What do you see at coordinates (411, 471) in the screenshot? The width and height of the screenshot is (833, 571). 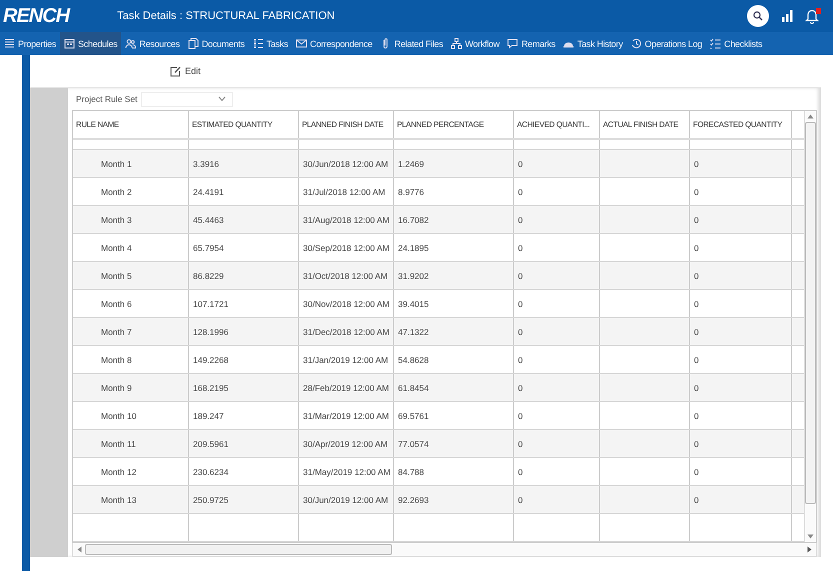 I see `table-cell: 84.788` at bounding box center [411, 471].